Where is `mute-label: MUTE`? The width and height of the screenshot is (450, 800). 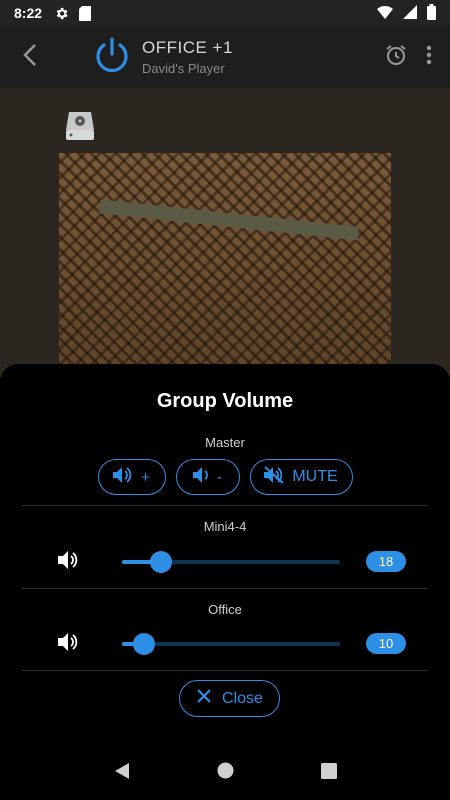 mute-label: MUTE is located at coordinates (315, 476).